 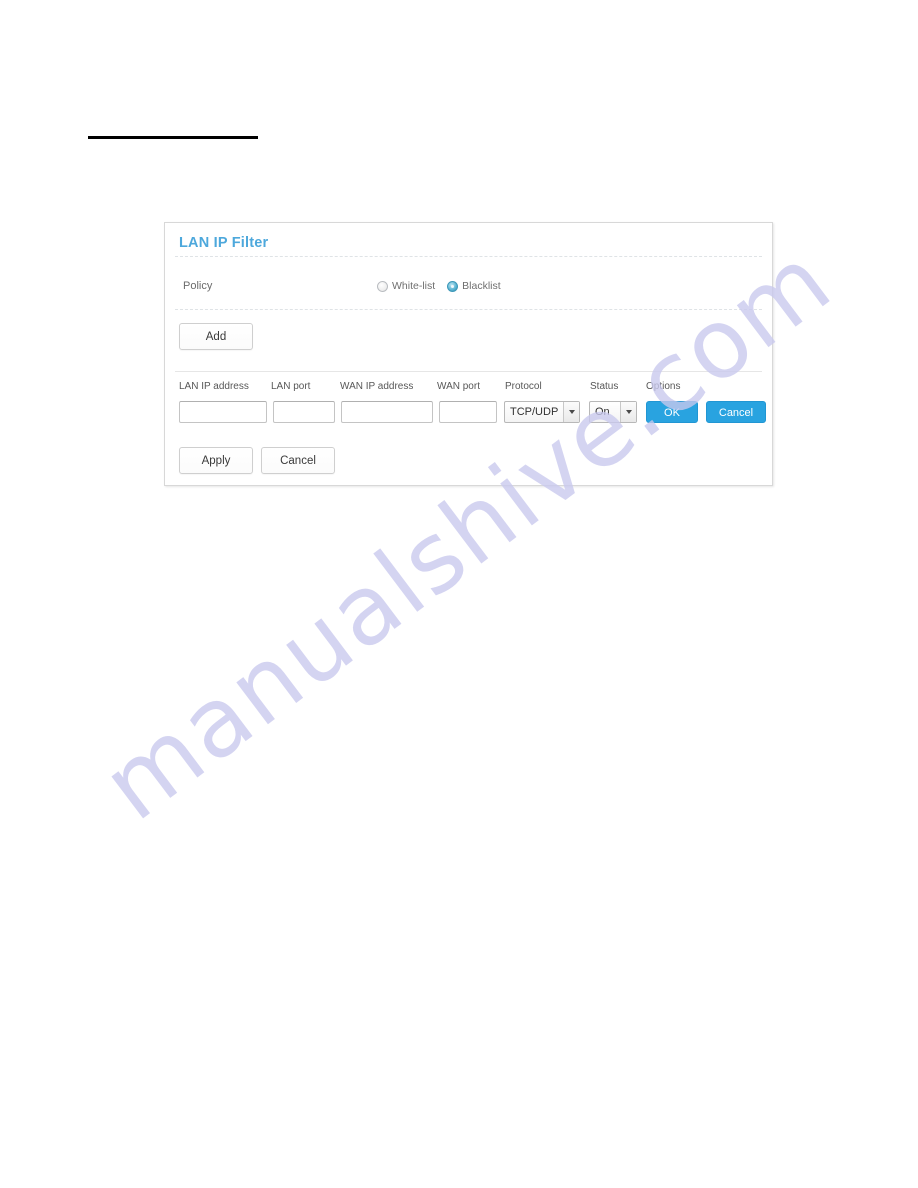 I want to click on page-title: LAN IP Filter, so click(x=224, y=243).